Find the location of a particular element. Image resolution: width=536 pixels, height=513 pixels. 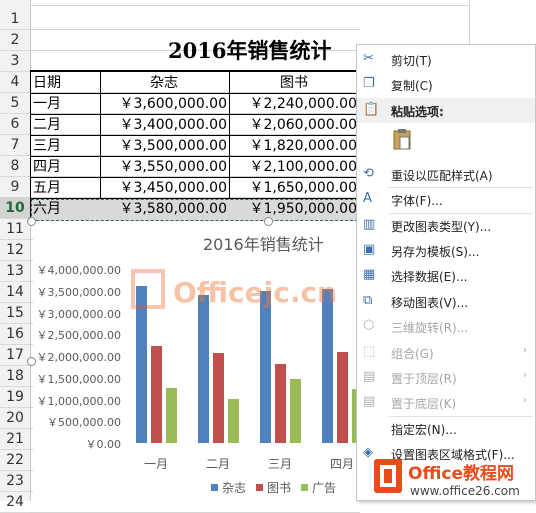

row-number: 2 is located at coordinates (15, 40).